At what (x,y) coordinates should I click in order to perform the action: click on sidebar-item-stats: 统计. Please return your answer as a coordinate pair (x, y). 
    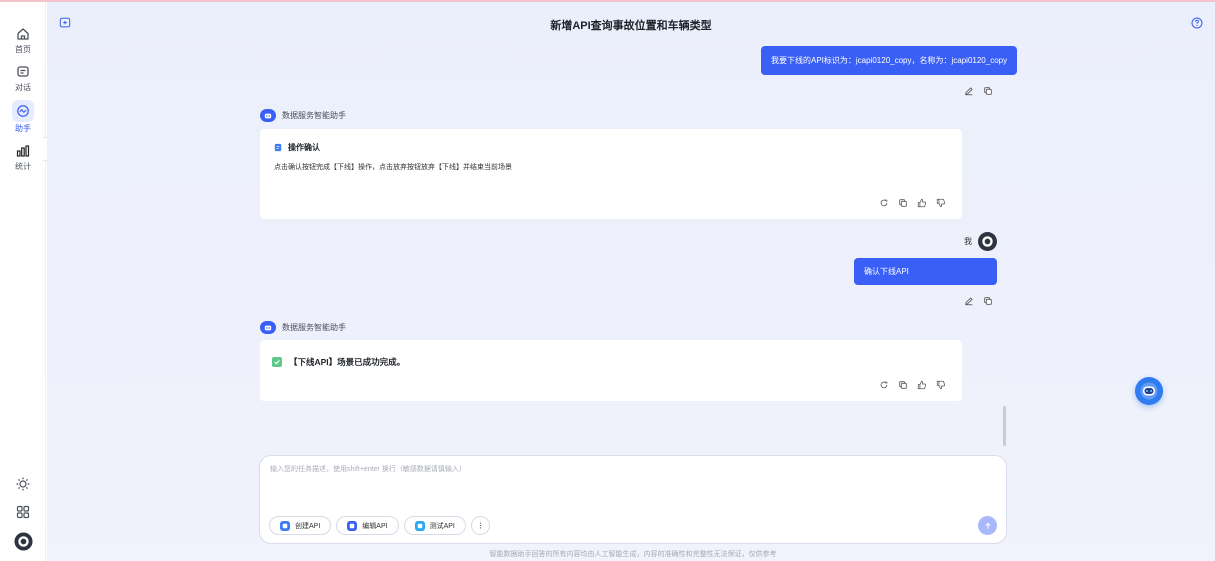
    Looking at the image, I should click on (23, 157).